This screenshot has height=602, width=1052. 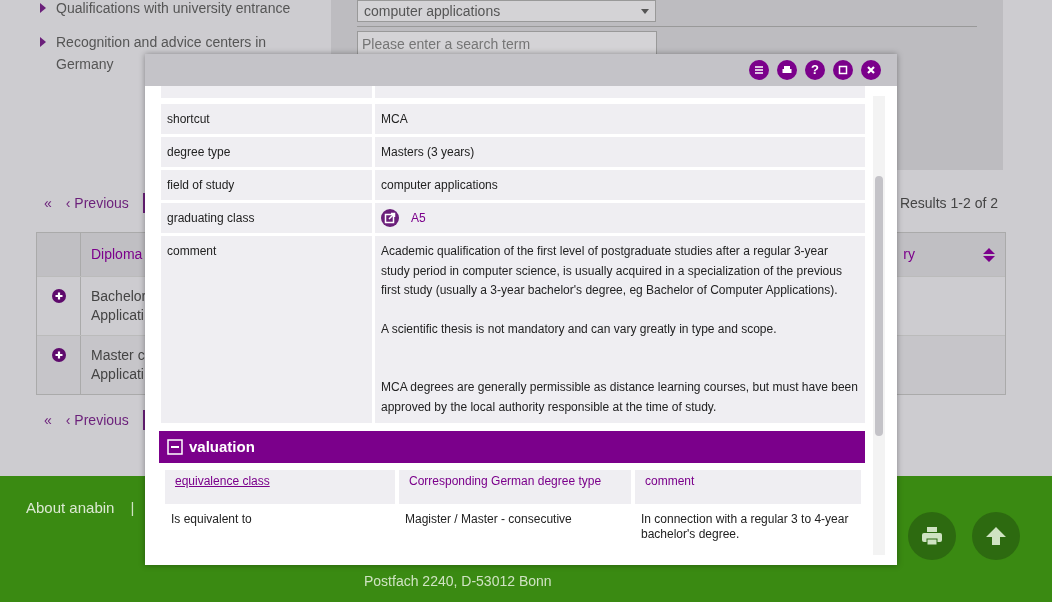 I want to click on collapse-button, so click(x=759, y=70).